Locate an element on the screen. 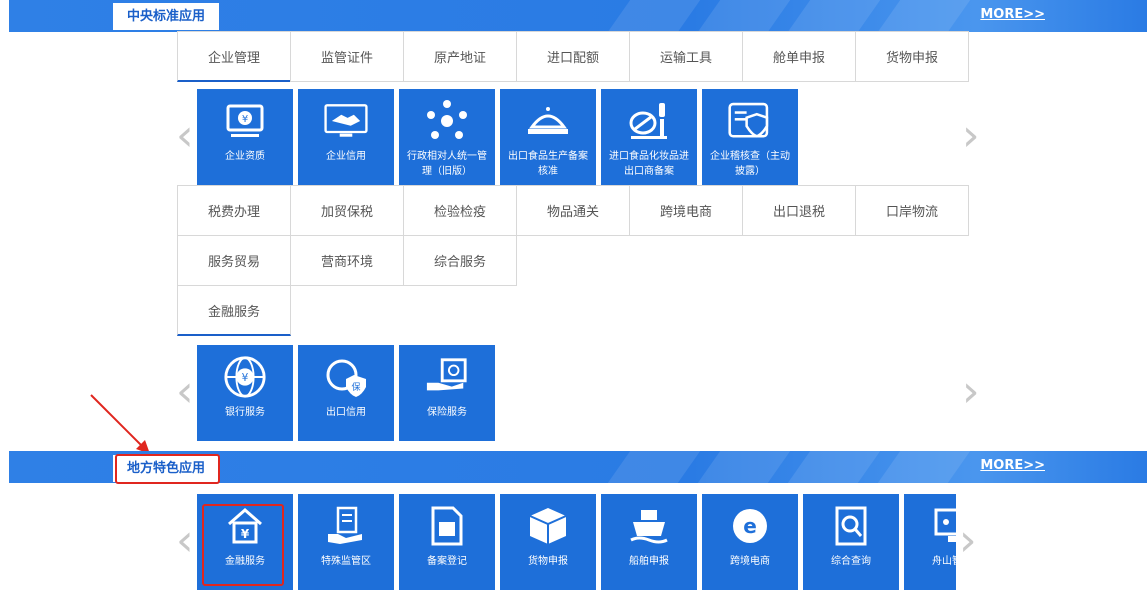 The width and height of the screenshot is (1147, 608). tile-label: 保险服务 is located at coordinates (447, 412).